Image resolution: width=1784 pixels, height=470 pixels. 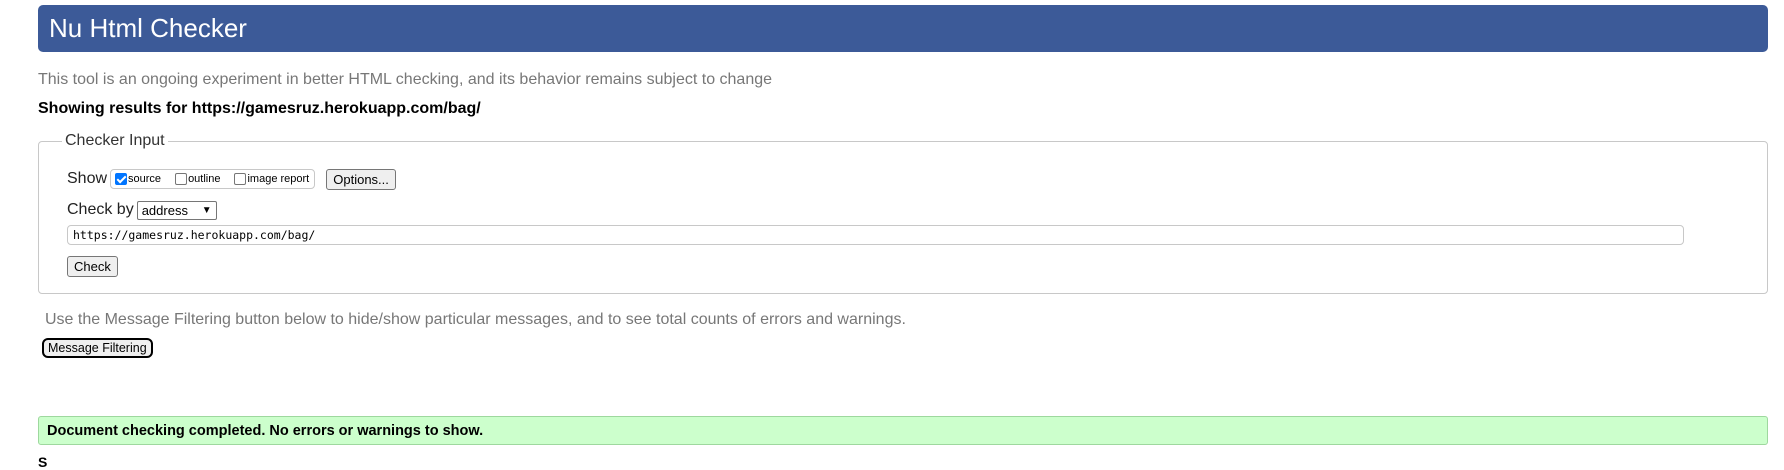 I want to click on next-section-heading-cutoff: S, so click(x=43, y=462).